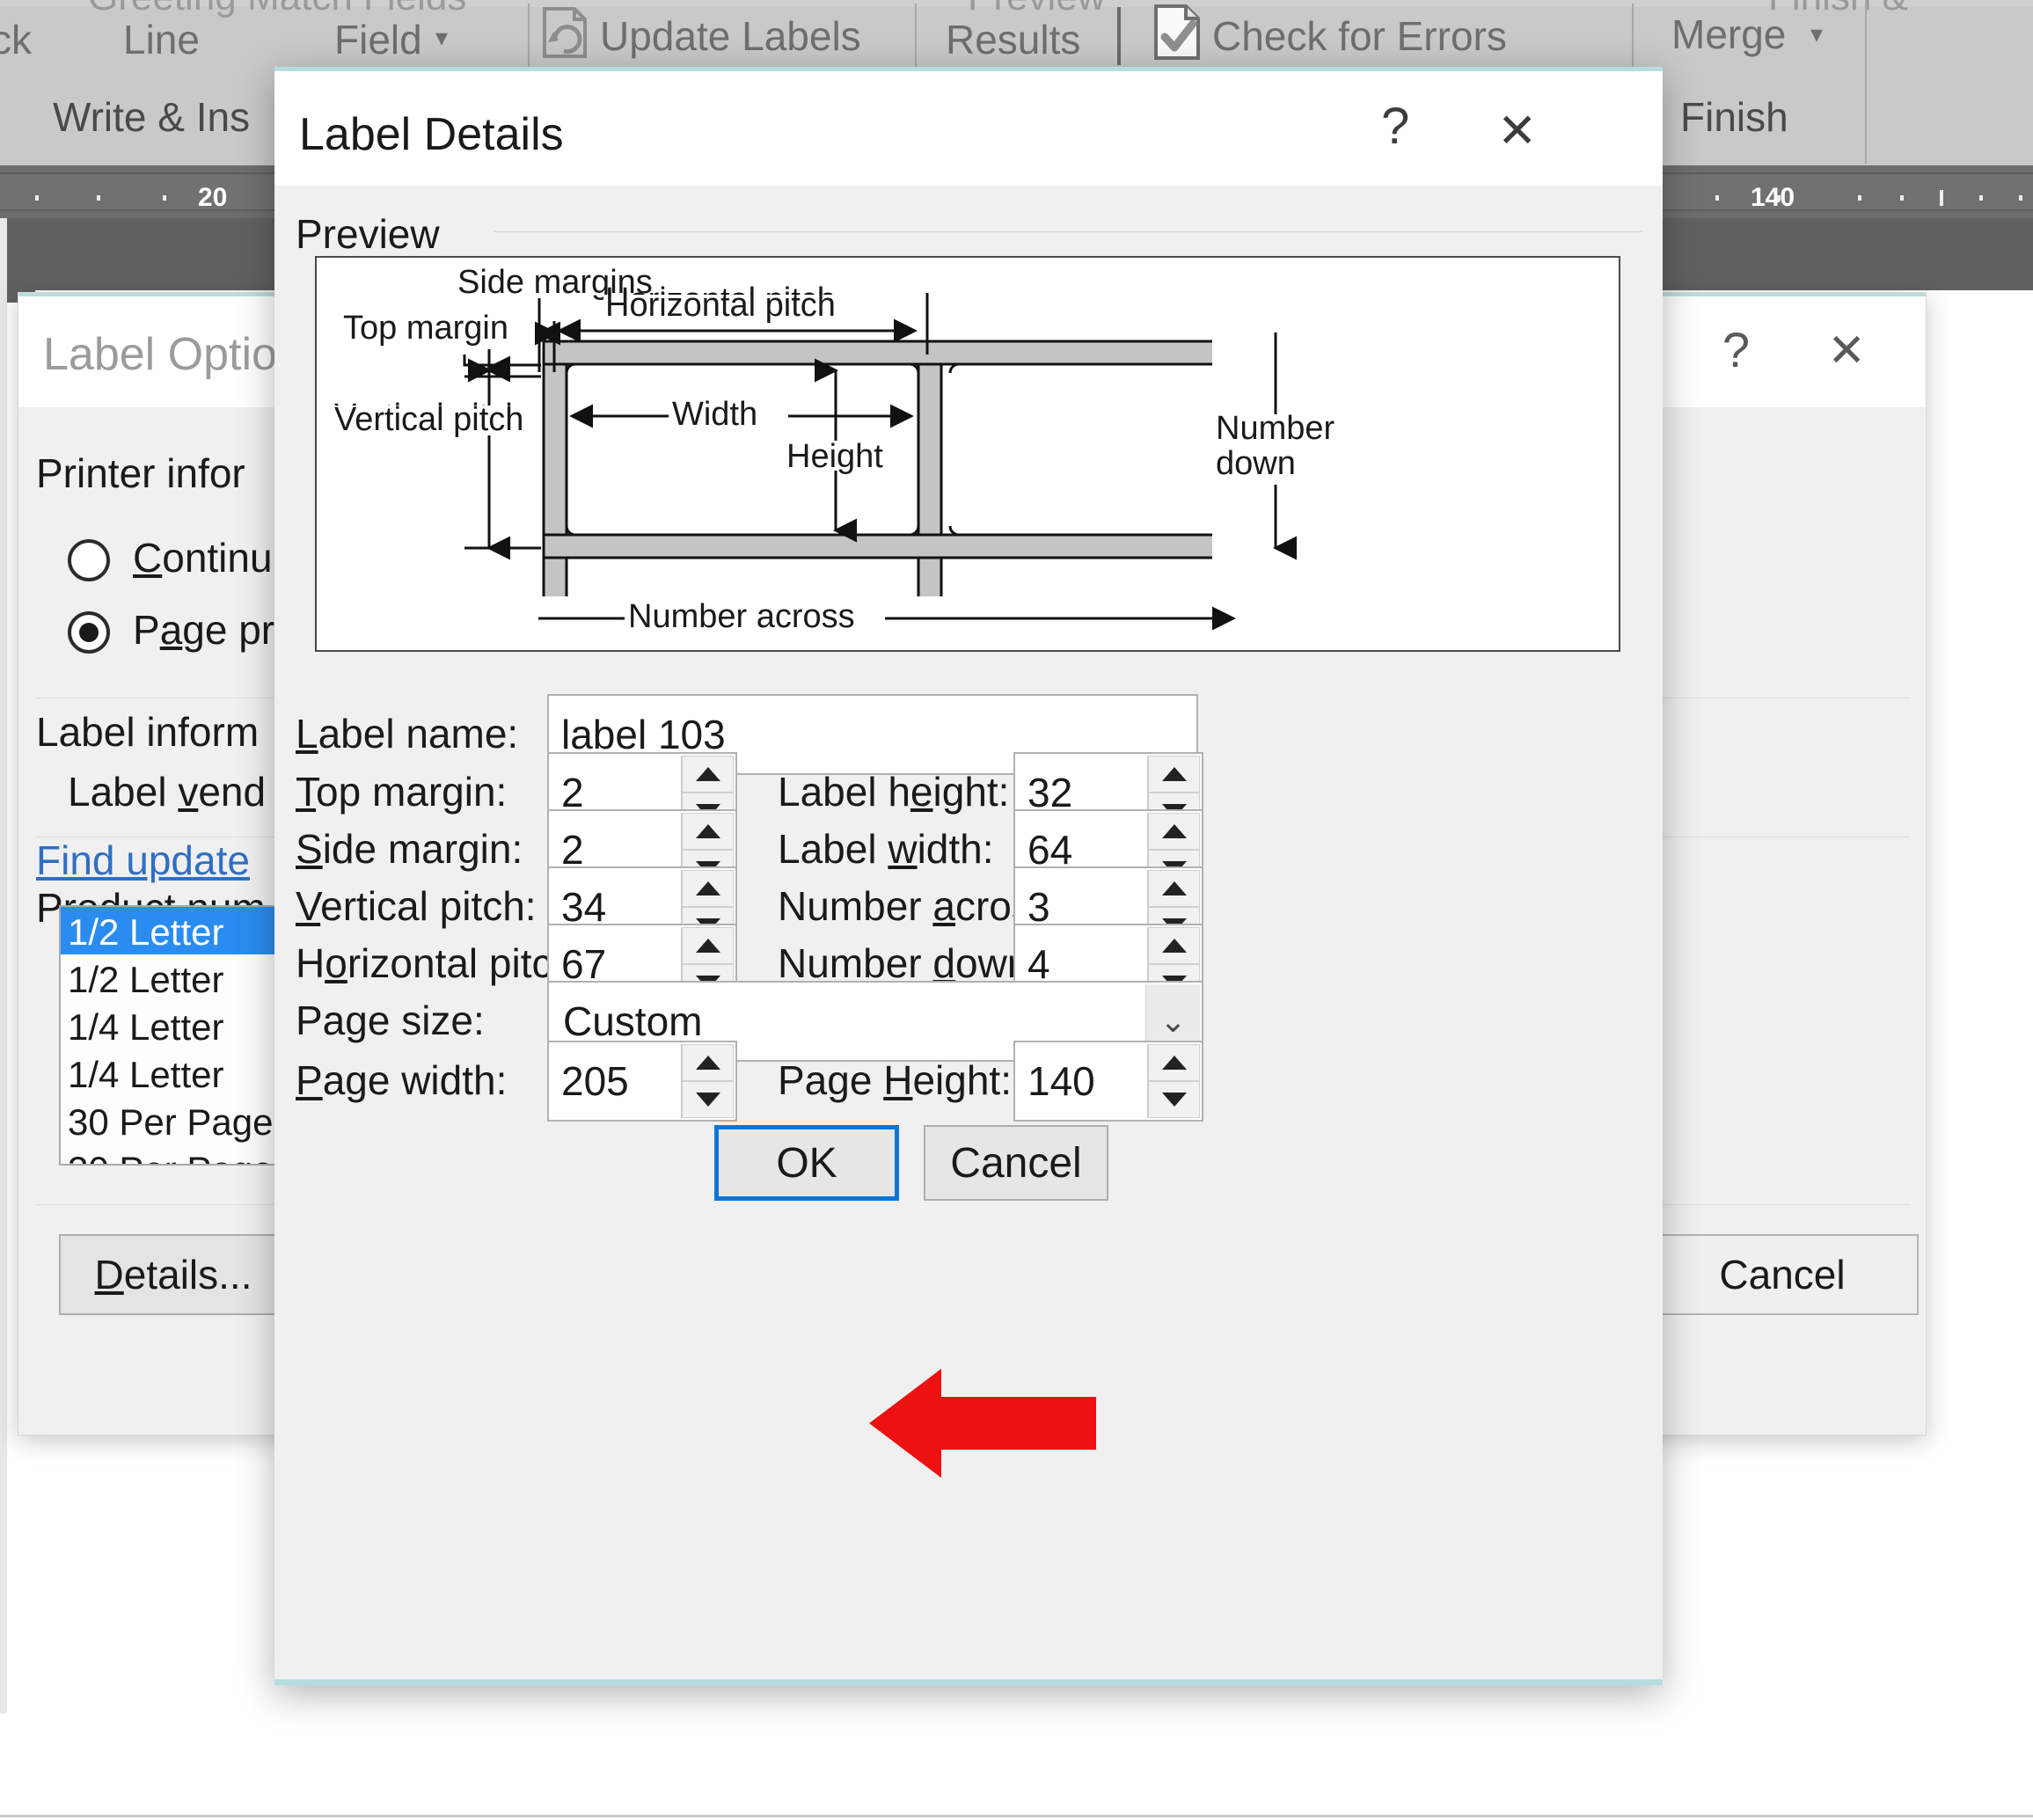 This screenshot has width=2033, height=1820. Describe the element at coordinates (441, 963) in the screenshot. I see `horizontal-pitch-label: Horizontal pitch:` at that location.